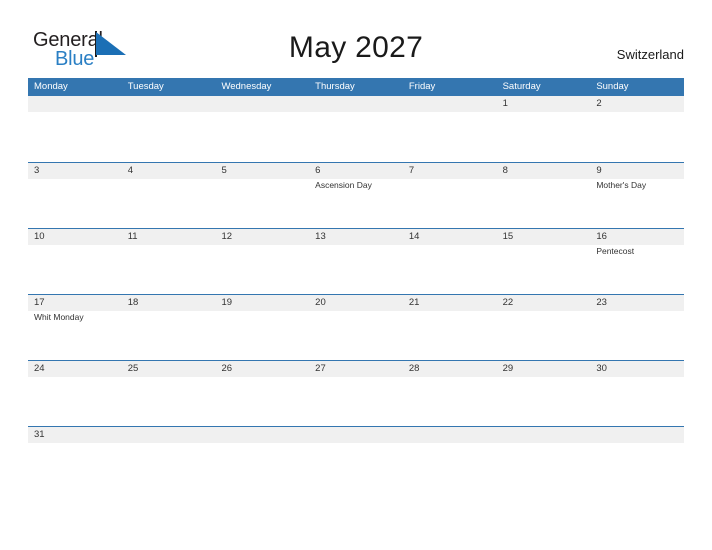 The image size is (712, 550). I want to click on day-cell-13: 13, so click(356, 261).